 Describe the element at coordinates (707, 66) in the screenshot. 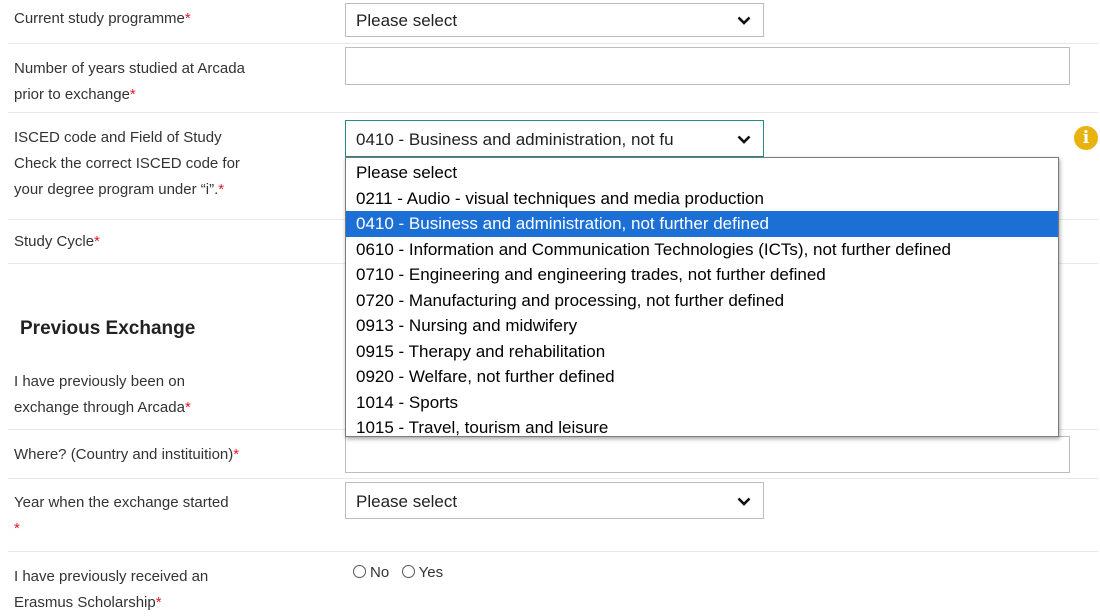

I see `years-studied-input` at that location.